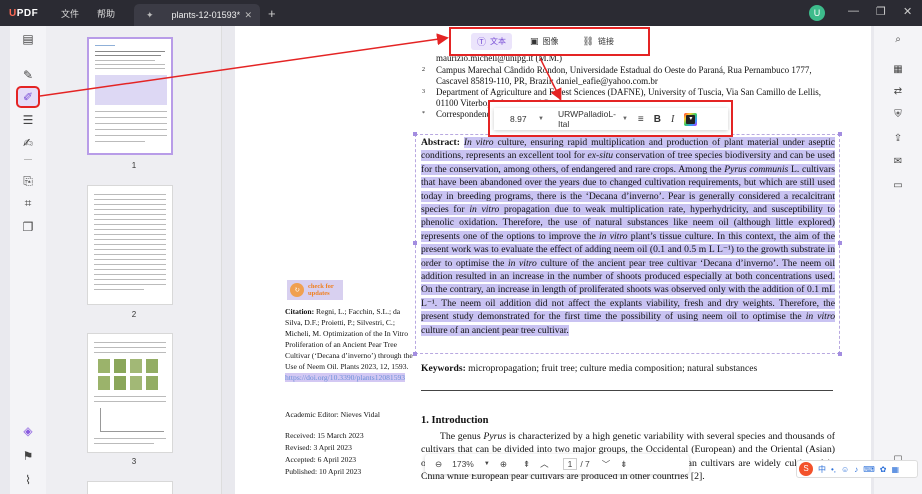  What do you see at coordinates (134, 314) in the screenshot?
I see `thumbnail-page-number: 2` at bounding box center [134, 314].